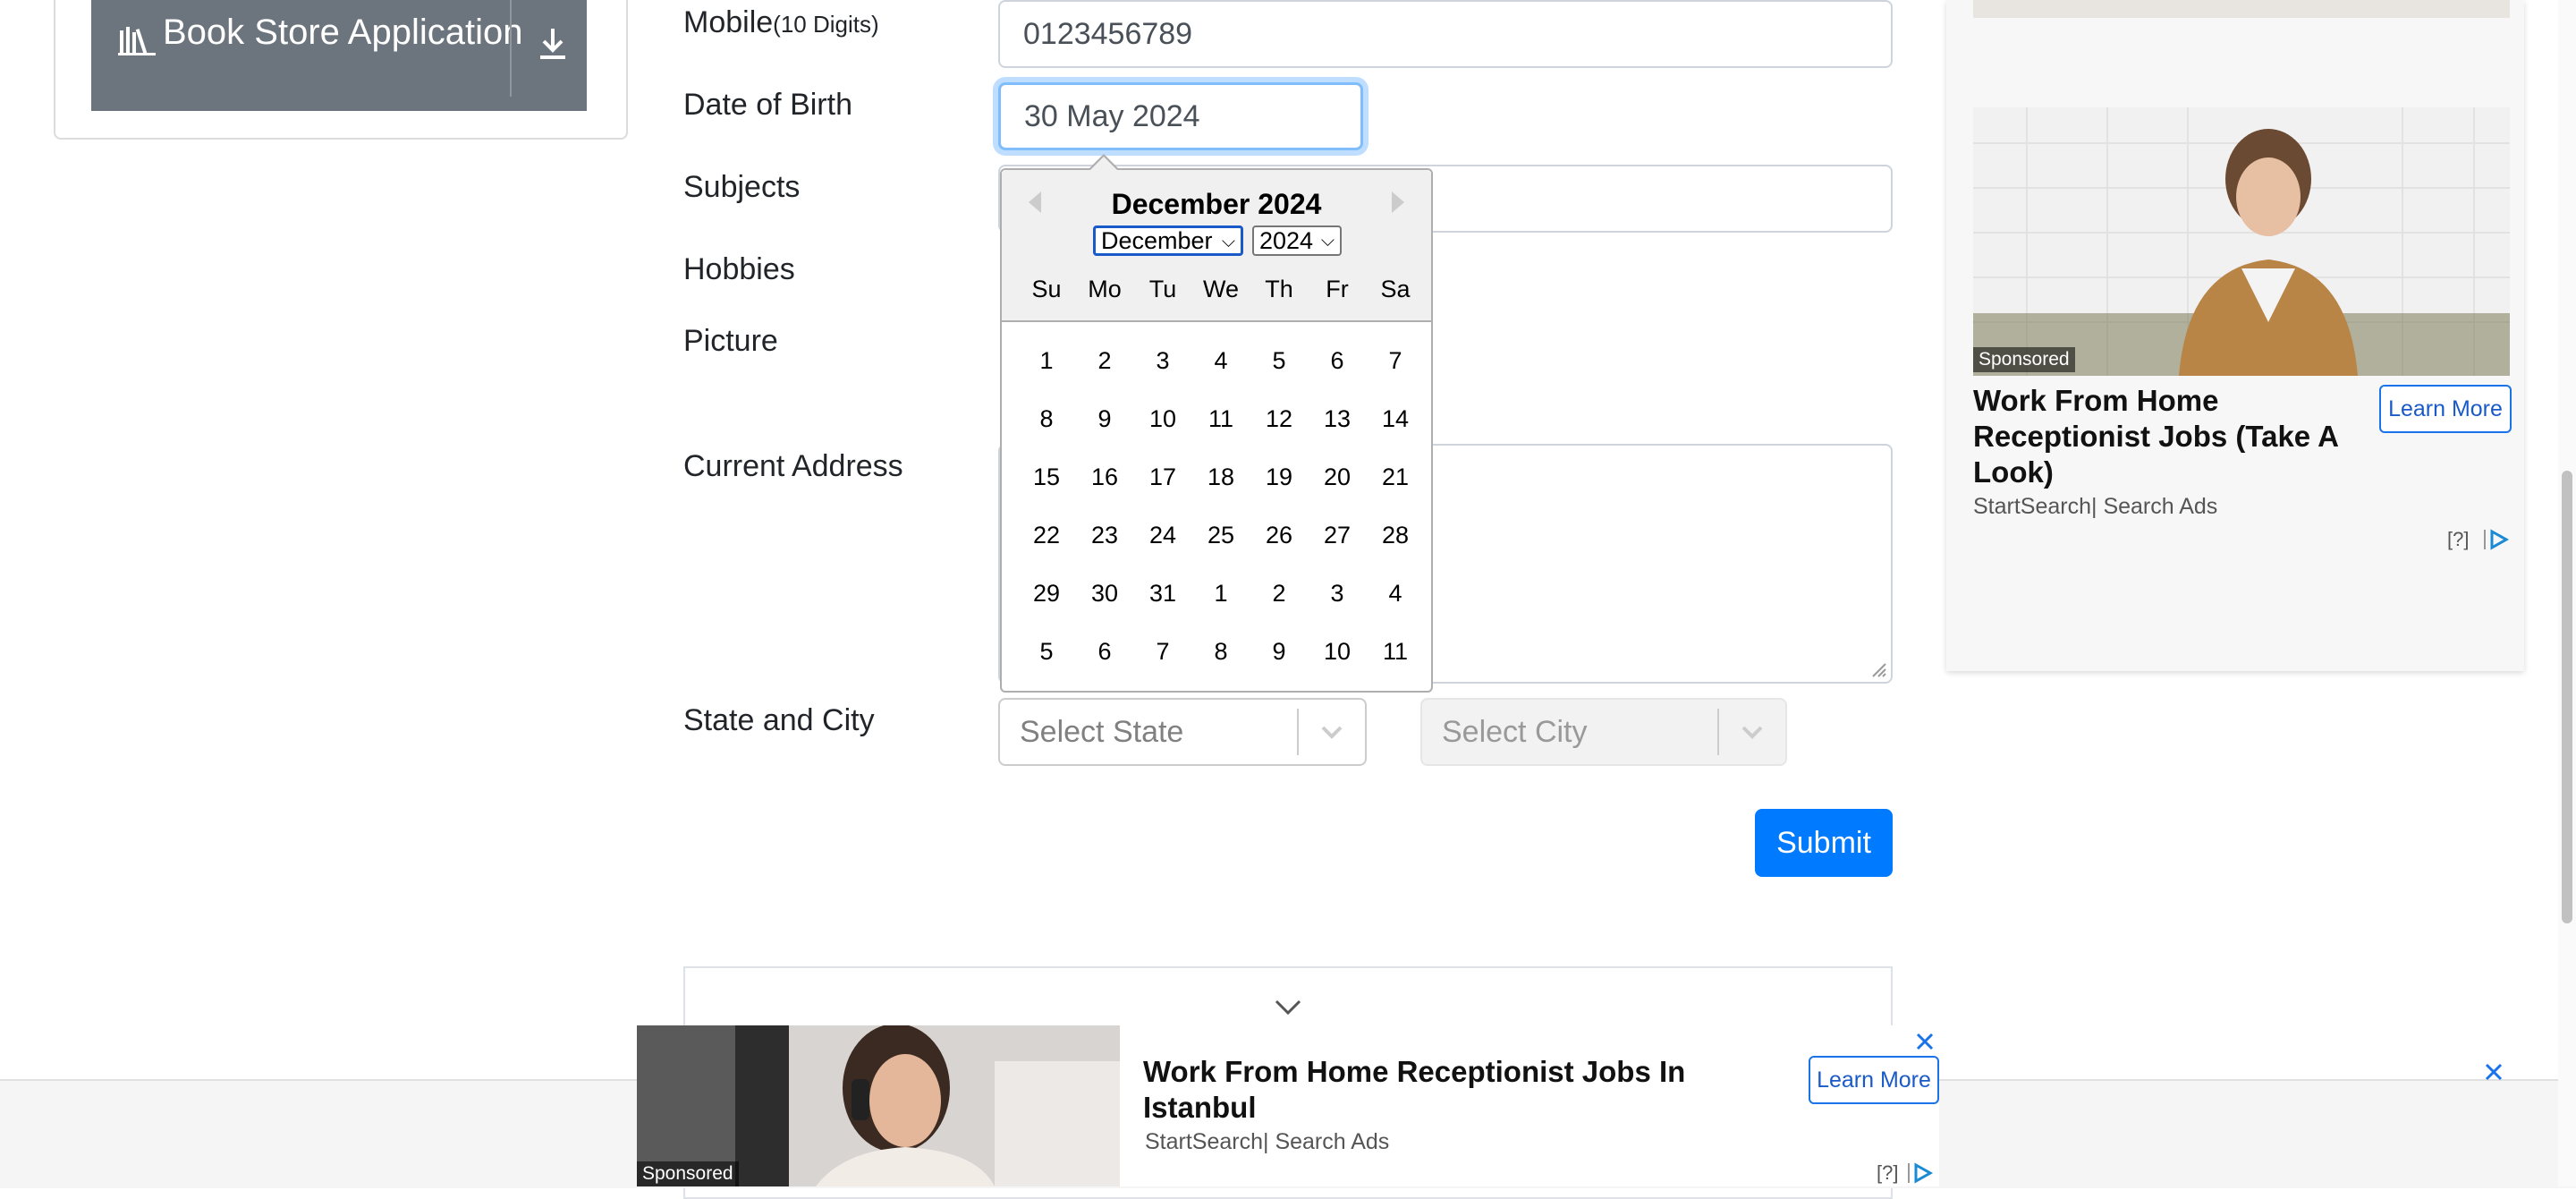  I want to click on next-month-icon, so click(1397, 202).